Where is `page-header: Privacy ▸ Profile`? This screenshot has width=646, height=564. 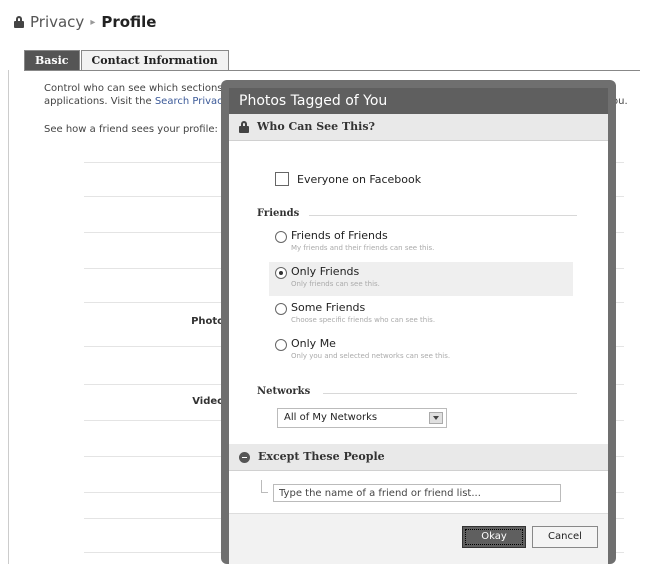 page-header: Privacy ▸ Profile is located at coordinates (85, 22).